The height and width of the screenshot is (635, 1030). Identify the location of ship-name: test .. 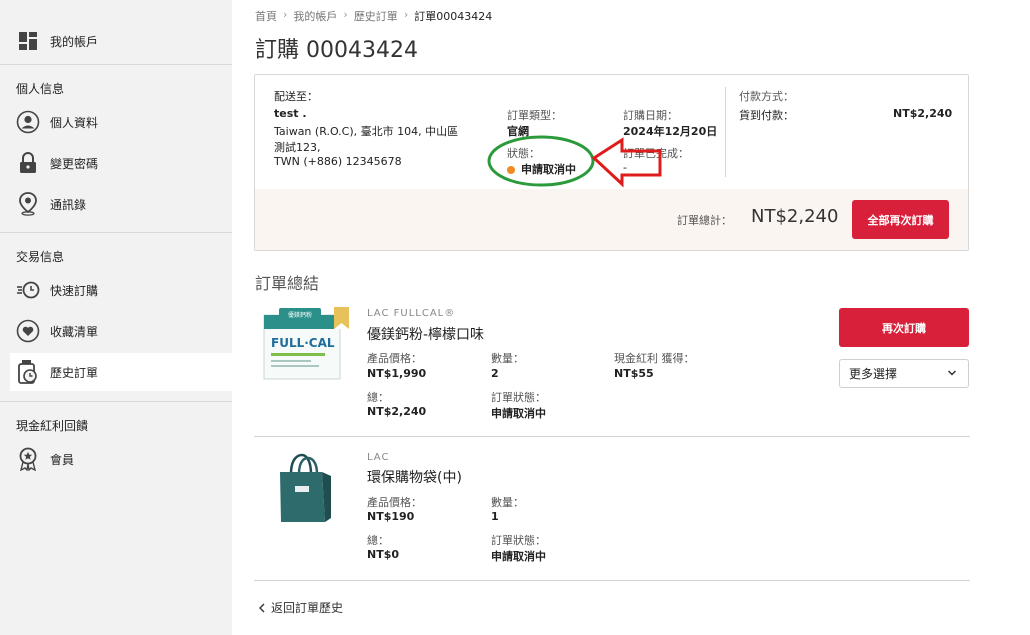
(290, 113).